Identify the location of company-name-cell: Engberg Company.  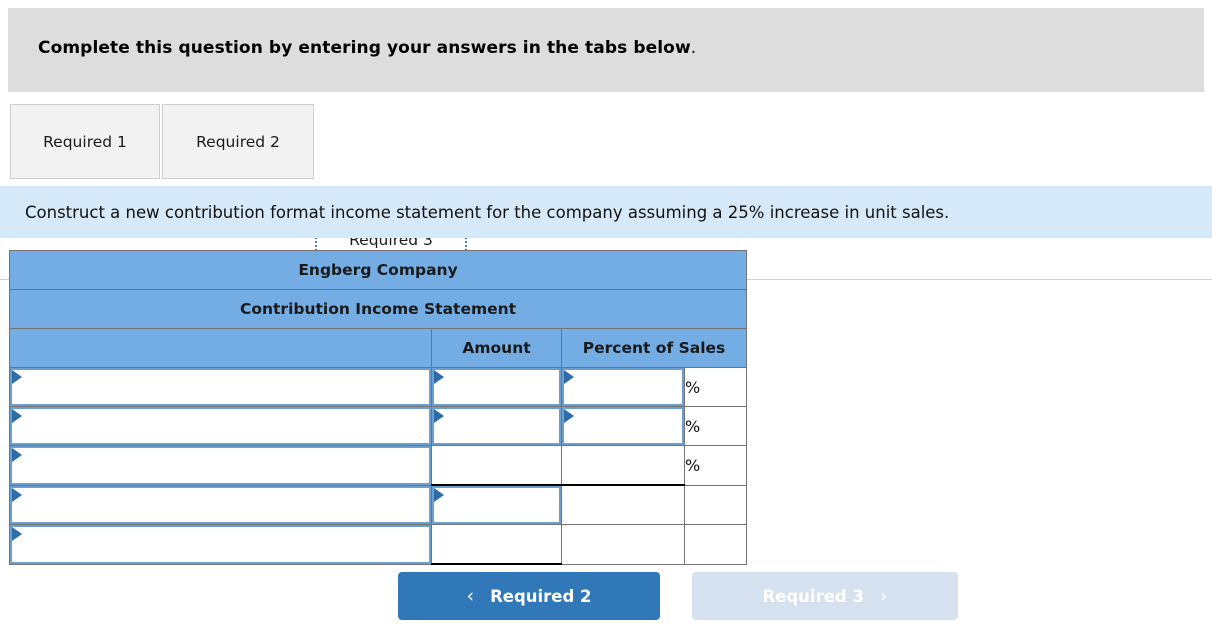
(378, 270).